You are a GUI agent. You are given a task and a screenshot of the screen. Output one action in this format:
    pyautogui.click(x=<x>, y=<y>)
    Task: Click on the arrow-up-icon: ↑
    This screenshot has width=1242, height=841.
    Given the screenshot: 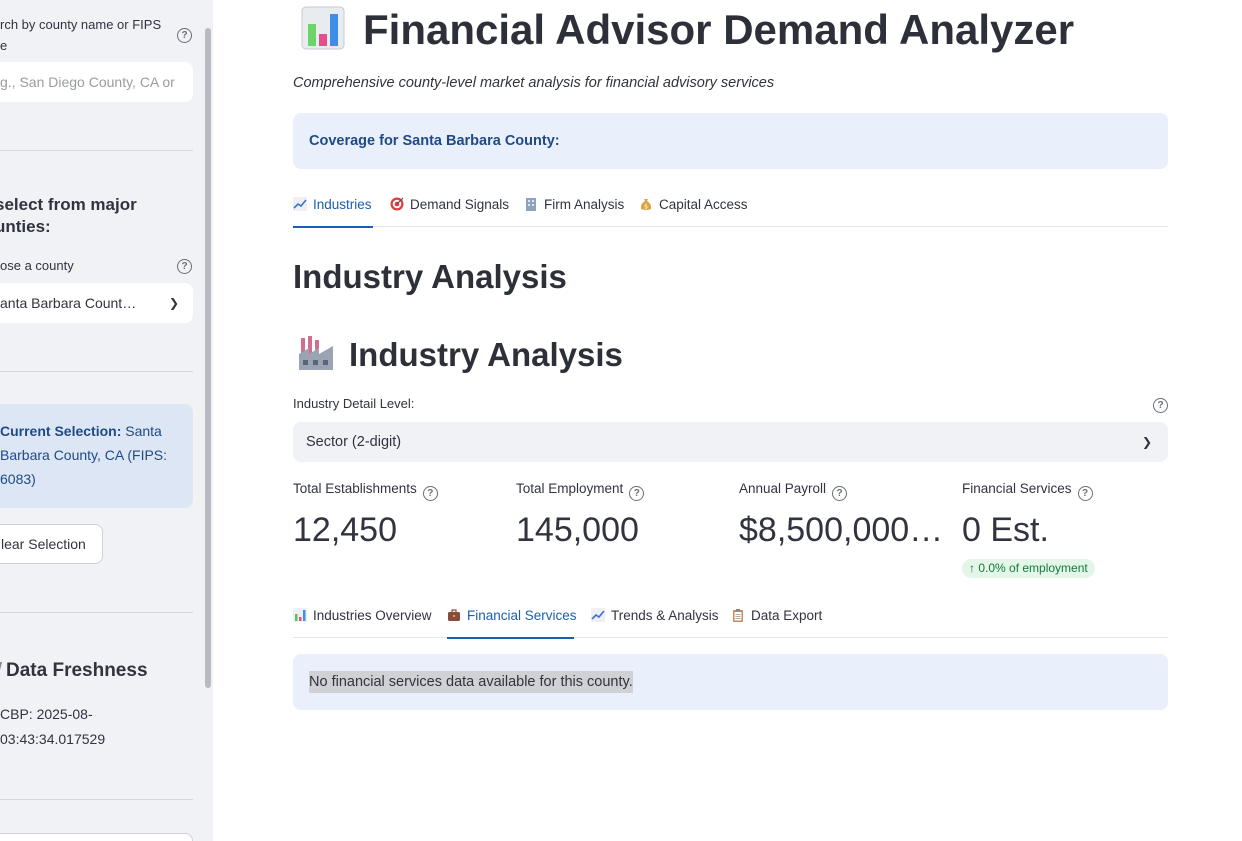 What is the action you would take?
    pyautogui.click(x=972, y=568)
    